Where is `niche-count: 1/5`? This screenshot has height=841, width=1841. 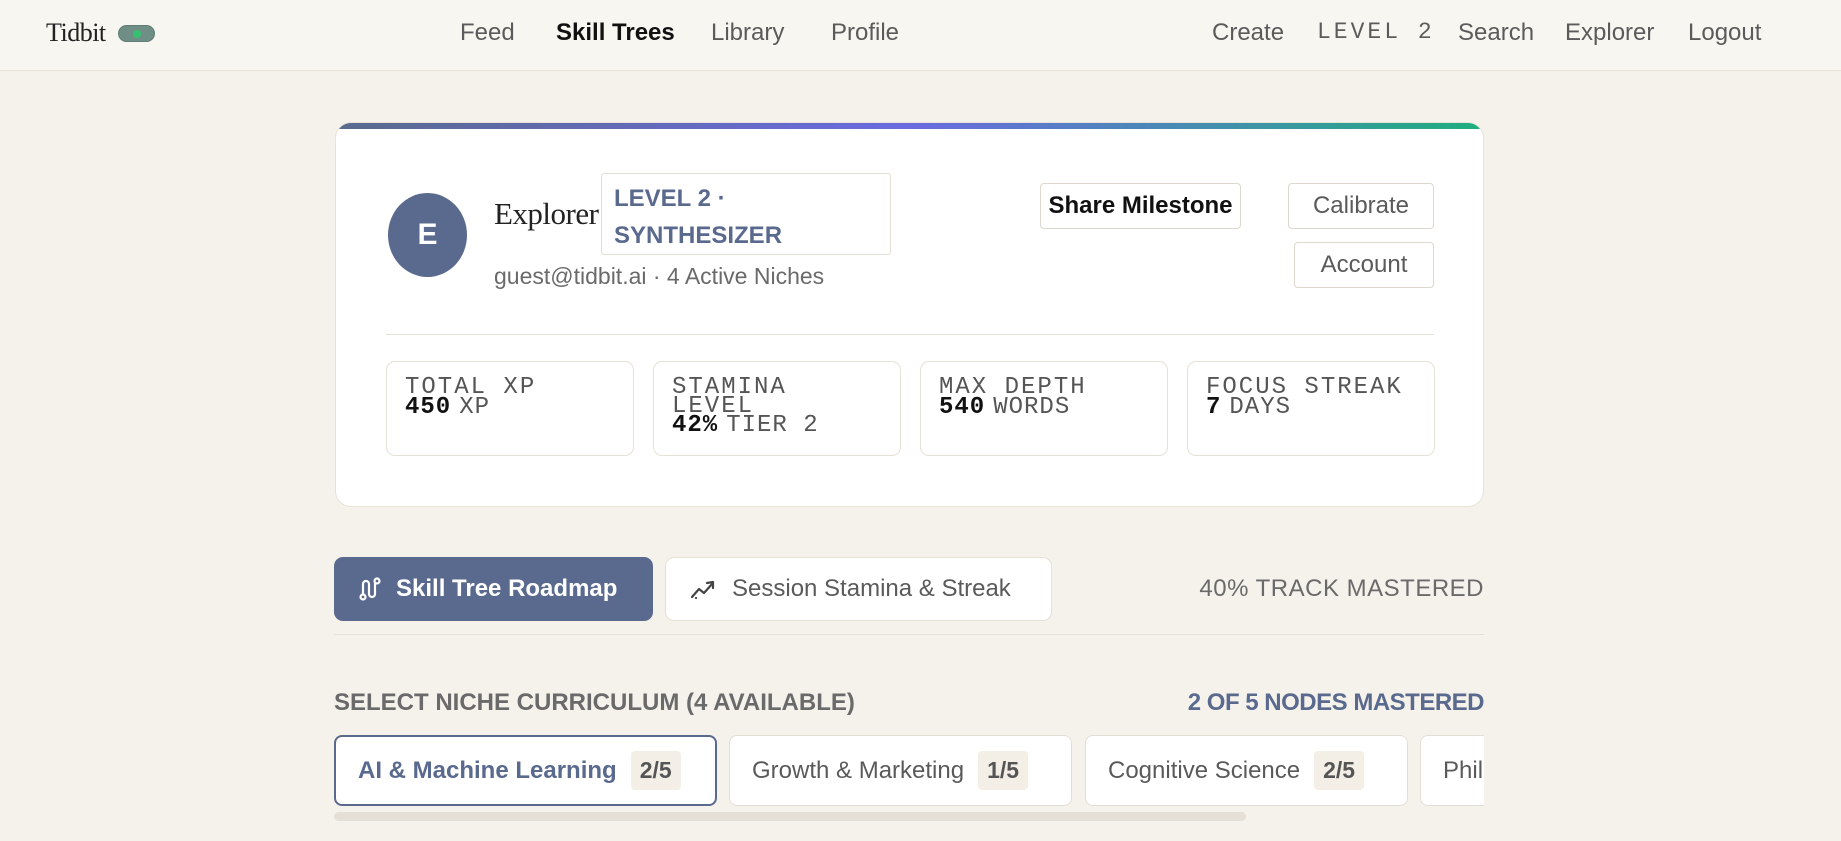
niche-count: 1/5 is located at coordinates (1003, 770).